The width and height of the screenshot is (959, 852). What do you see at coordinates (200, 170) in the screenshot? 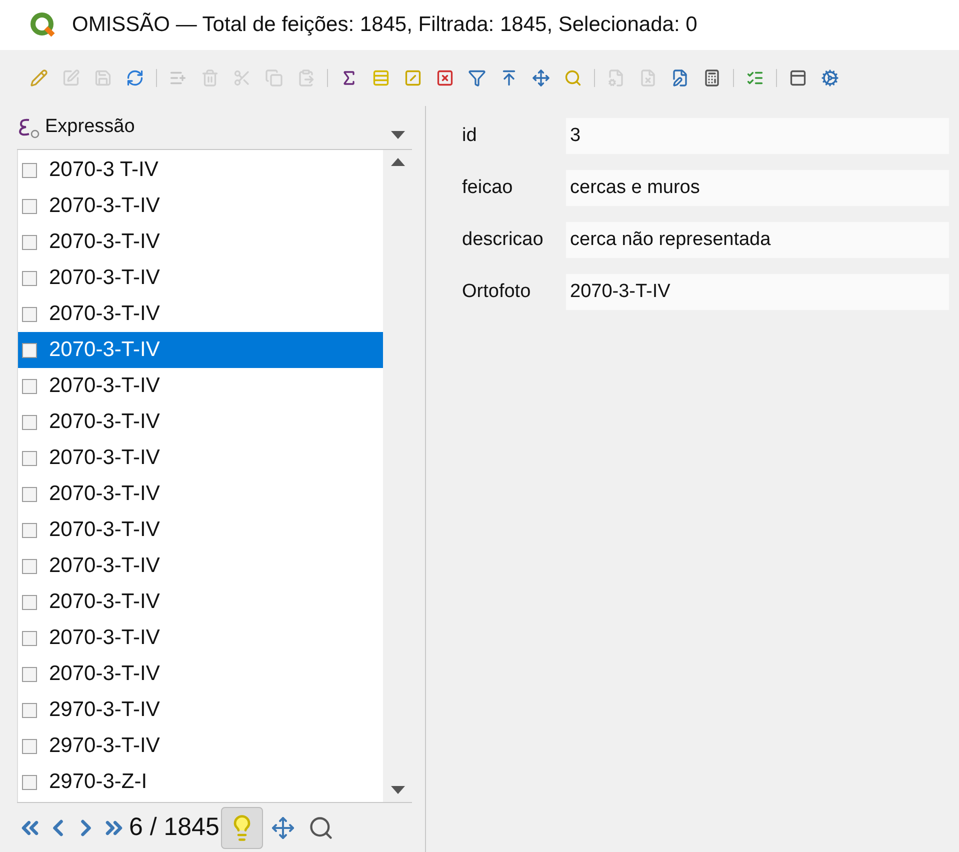
I see `feature-list-item: 2070-3 T-IV` at bounding box center [200, 170].